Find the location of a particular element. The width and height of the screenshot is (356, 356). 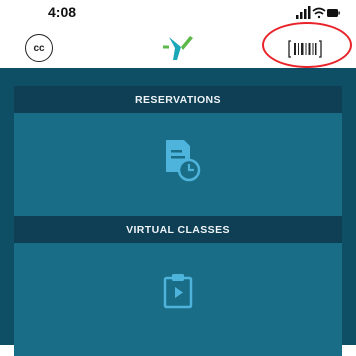

video-clipboard-icon is located at coordinates (178, 291).